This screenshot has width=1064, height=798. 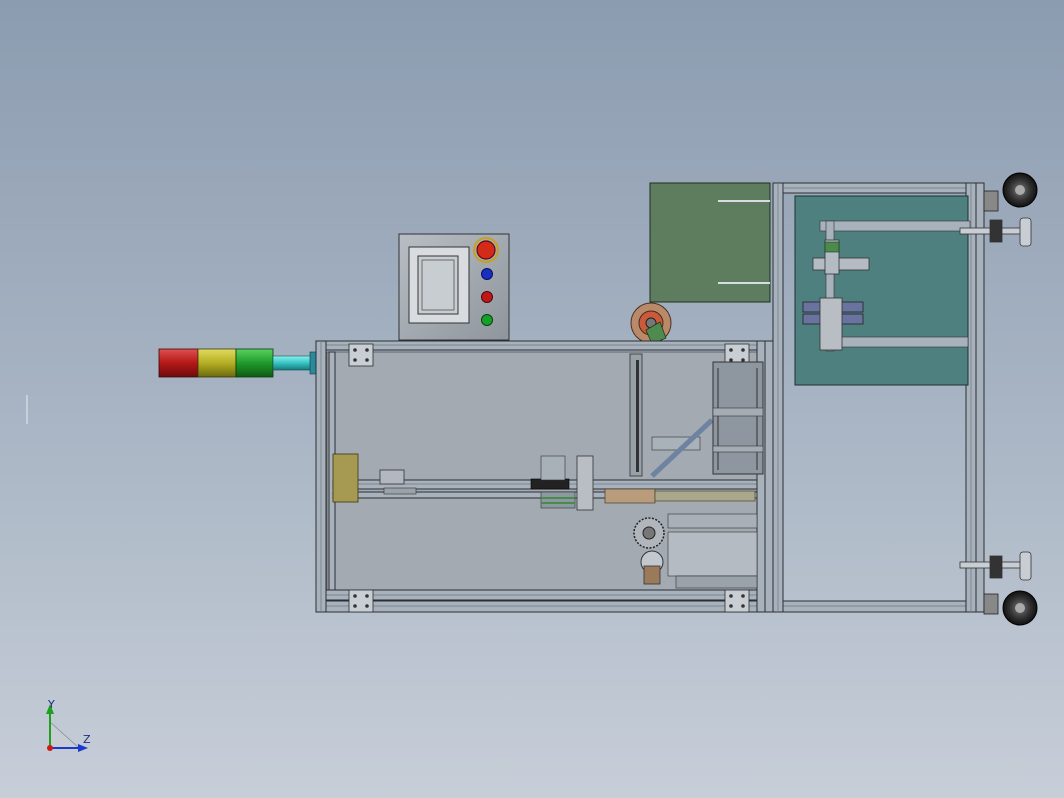 What do you see at coordinates (292, 363) in the screenshot?
I see `signal-tower-pole` at bounding box center [292, 363].